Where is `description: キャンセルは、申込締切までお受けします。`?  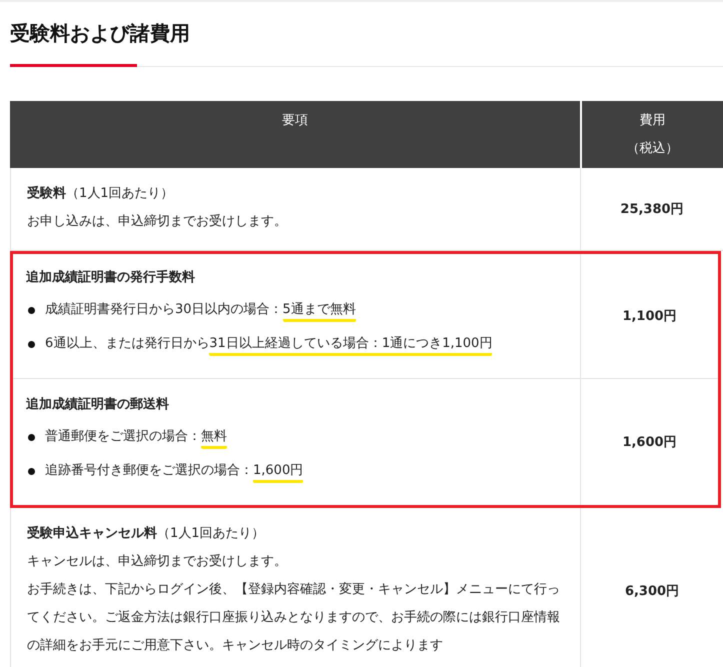
description: キャンセルは、申込締切までお受けします。 is located at coordinates (157, 562).